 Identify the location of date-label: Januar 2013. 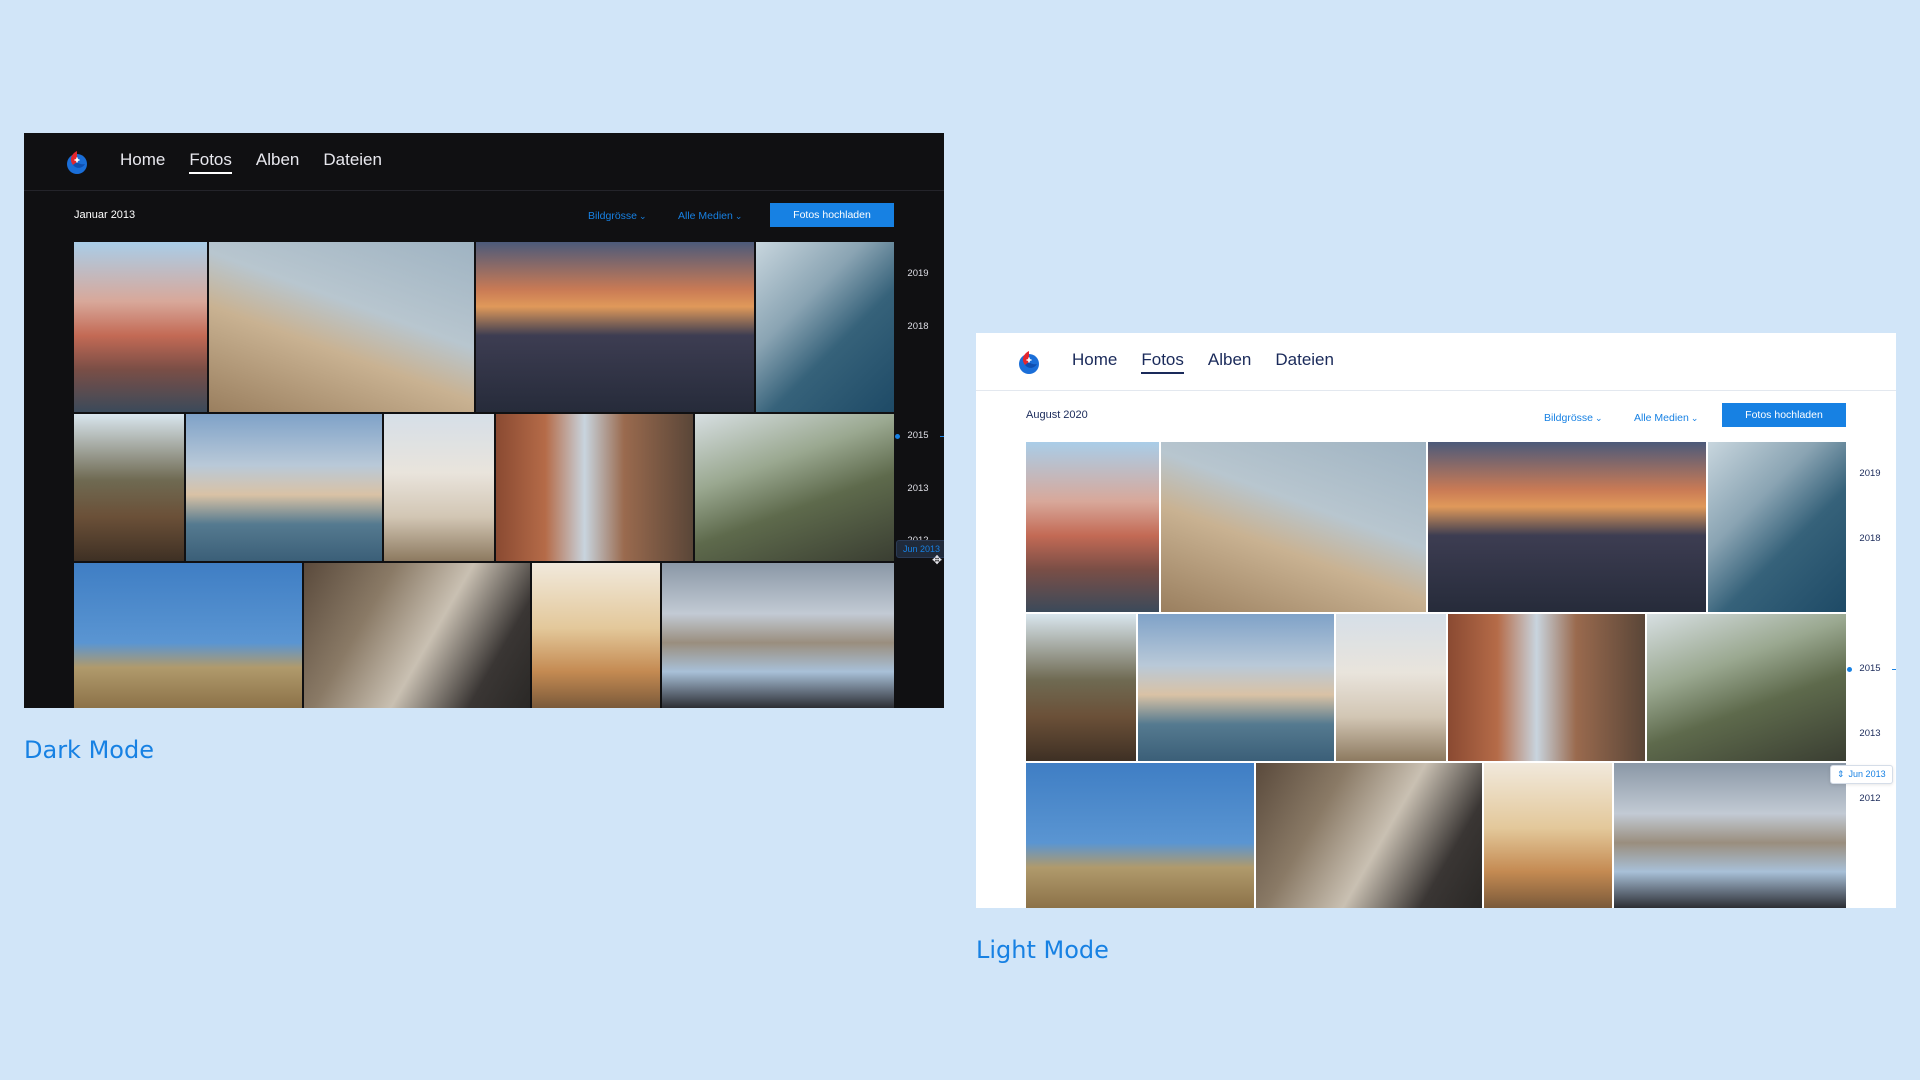
(105, 215).